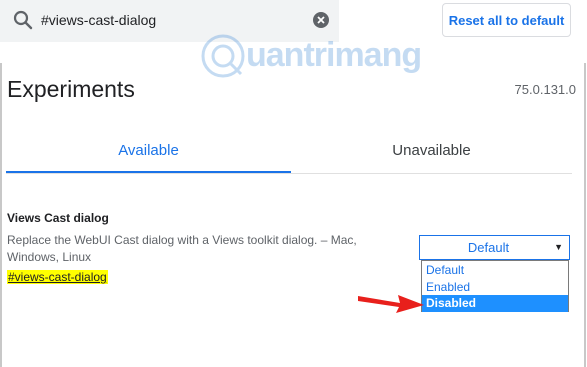  What do you see at coordinates (495, 303) in the screenshot?
I see `option-disabled: Disabled` at bounding box center [495, 303].